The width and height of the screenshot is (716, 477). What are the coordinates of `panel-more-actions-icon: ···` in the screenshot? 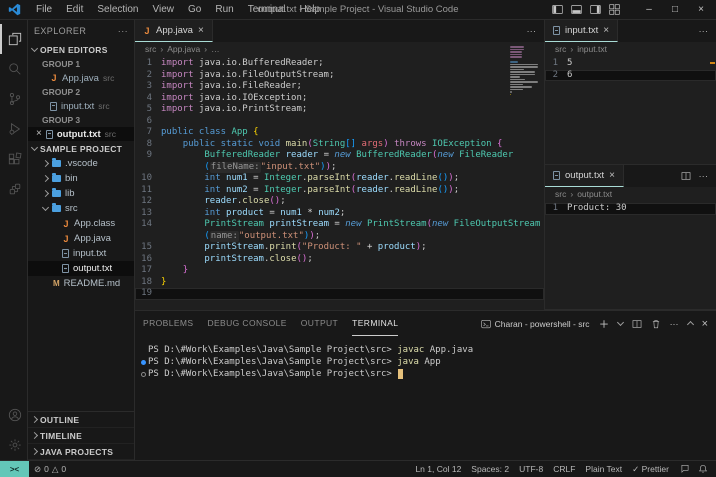 It's located at (674, 324).